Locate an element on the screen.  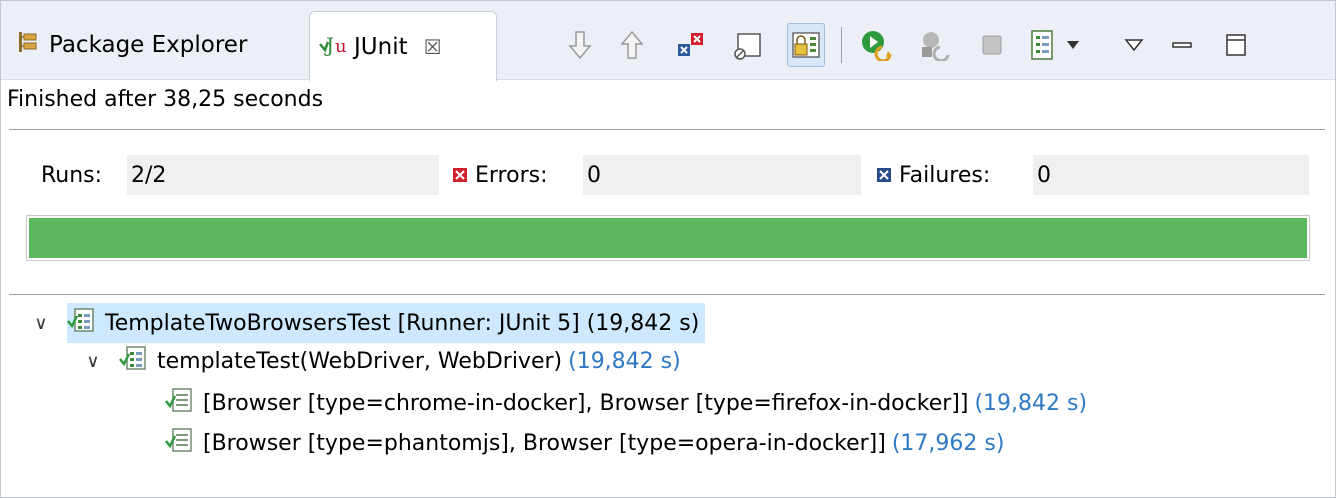
errors-value: 0 is located at coordinates (722, 175).